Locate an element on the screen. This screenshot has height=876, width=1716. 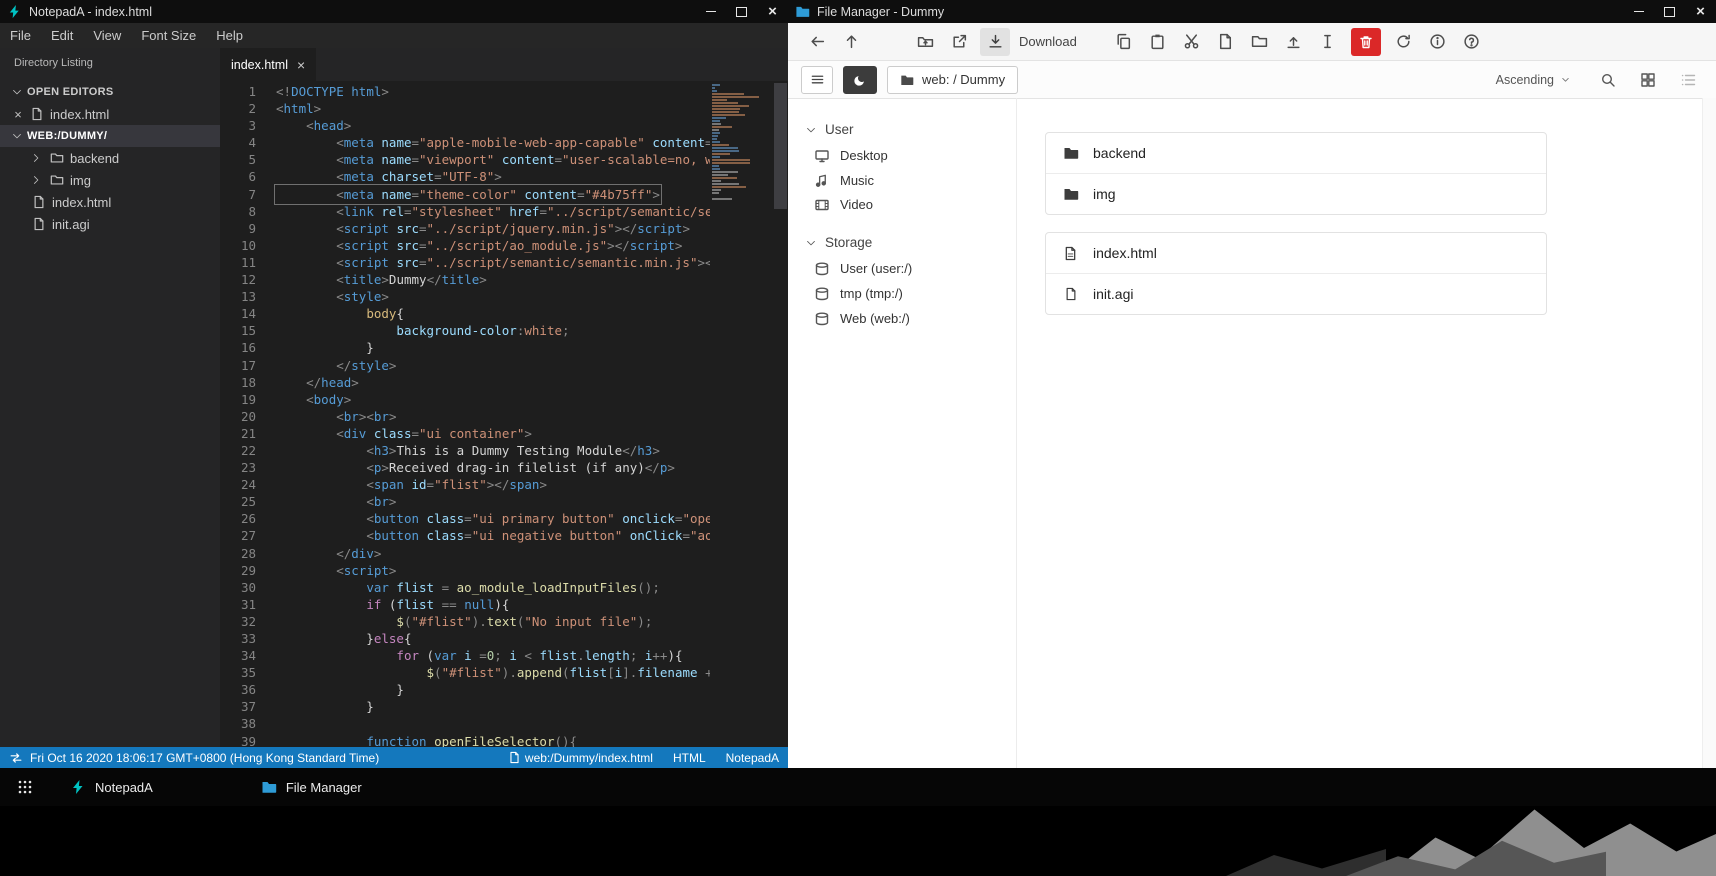
code-line: 33 }else{ is located at coordinates (326, 638).